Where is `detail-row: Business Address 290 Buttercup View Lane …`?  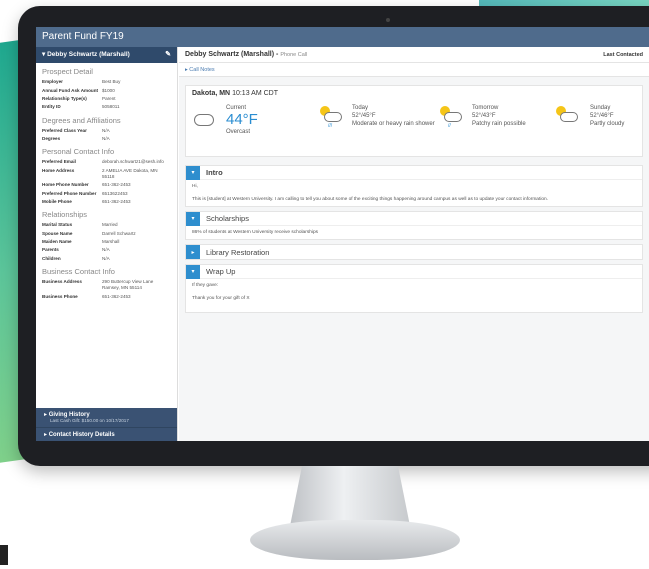 detail-row: Business Address 290 Buttercup View Lane … is located at coordinates (106, 285).